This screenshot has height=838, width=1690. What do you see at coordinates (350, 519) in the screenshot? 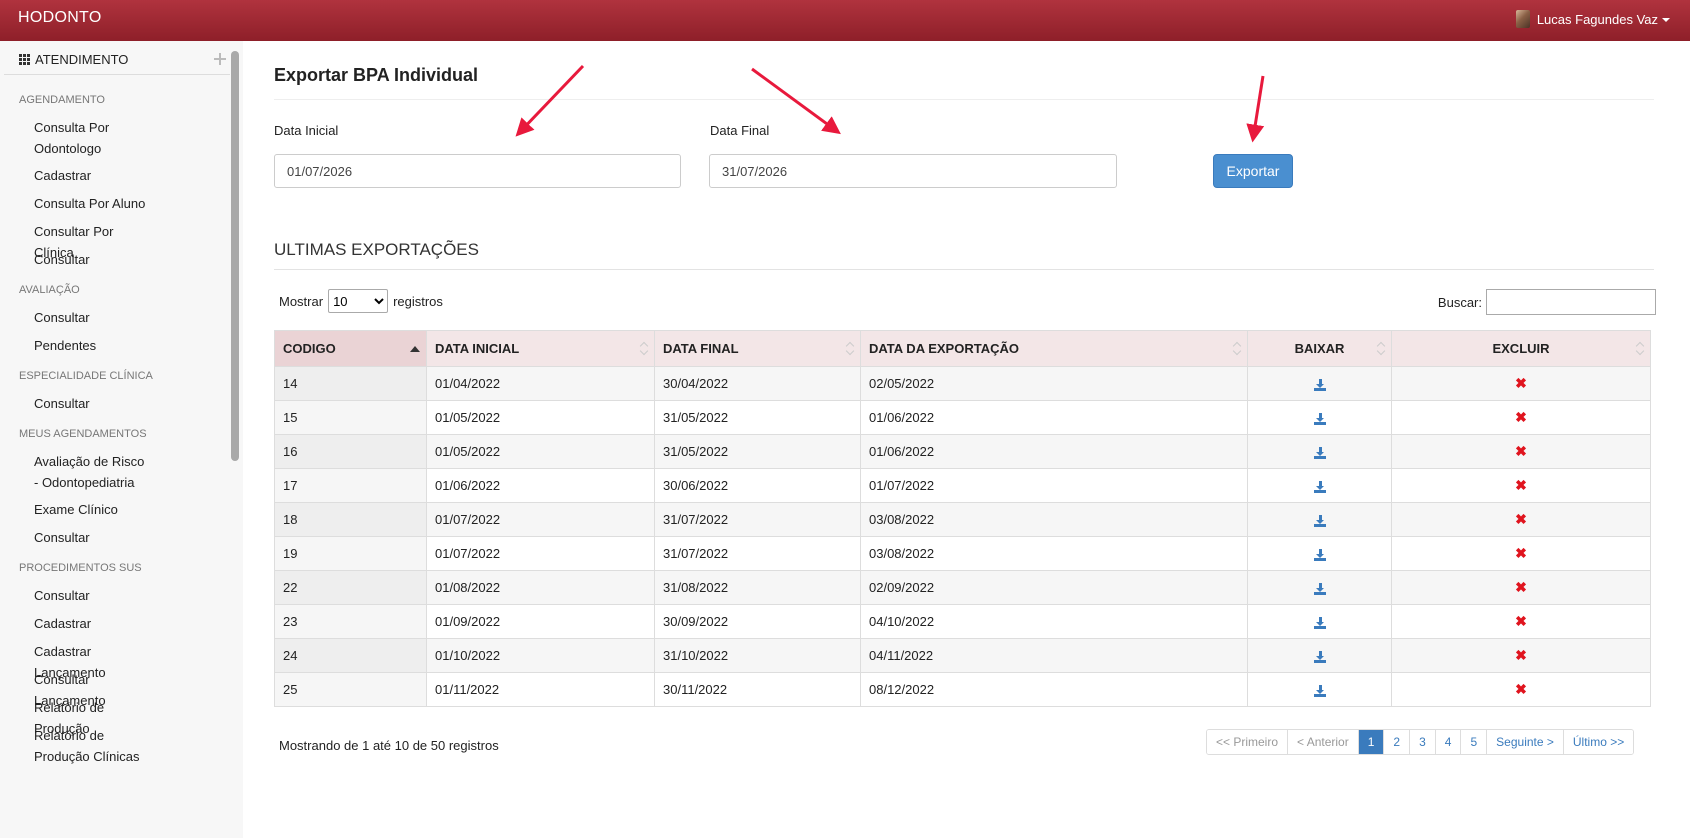
I see `cell-codigo: 18` at bounding box center [350, 519].